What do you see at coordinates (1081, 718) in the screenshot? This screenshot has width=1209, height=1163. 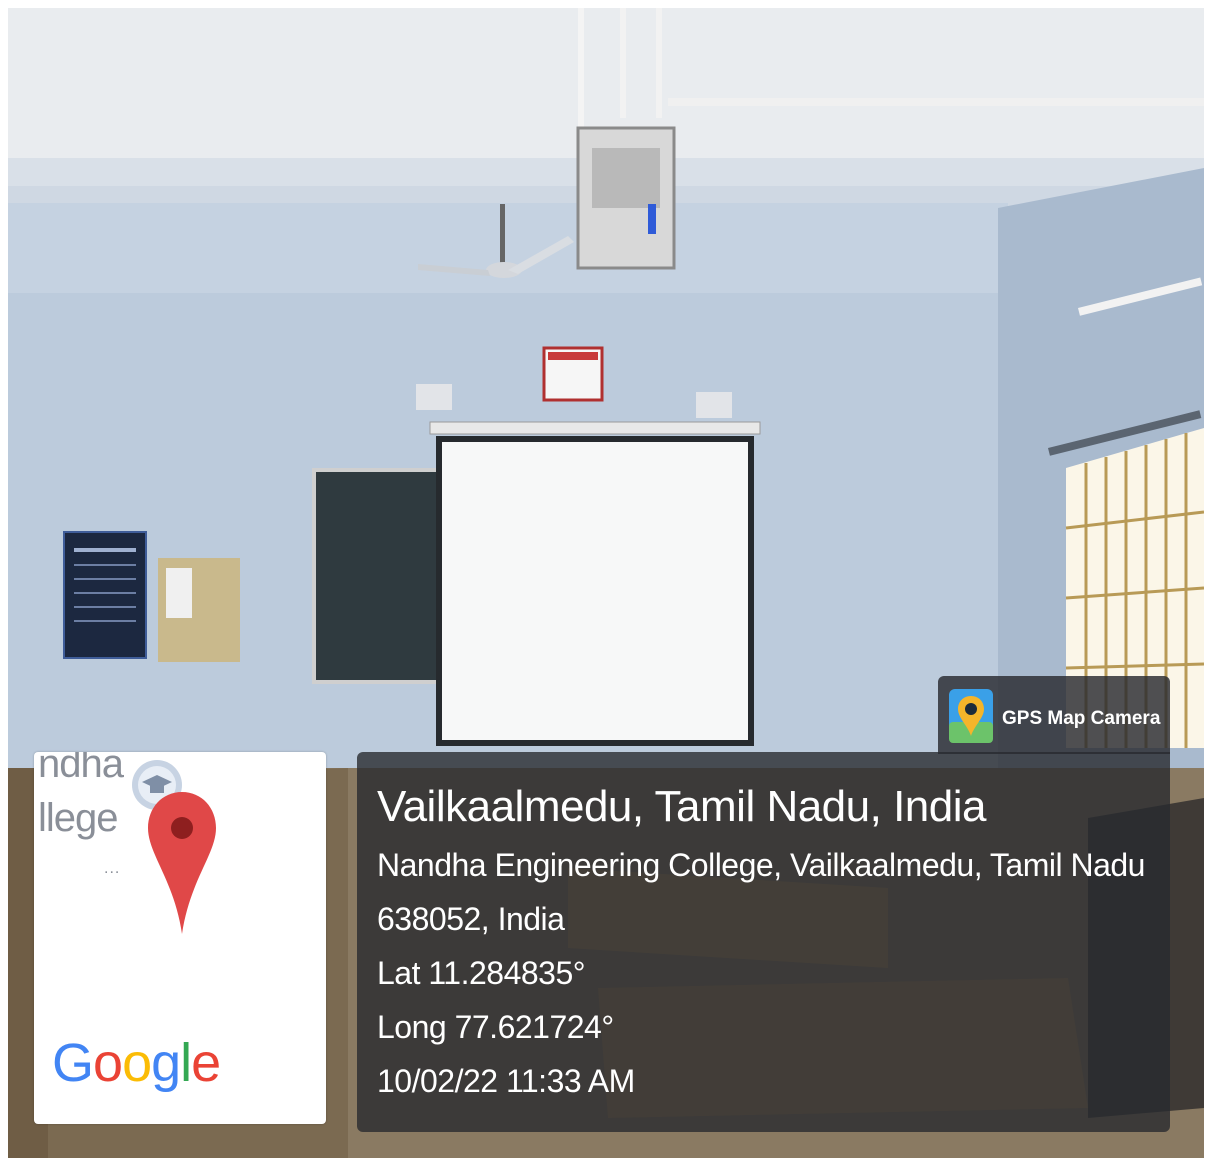 I see `gps-camera-label: GPS Map Camera` at bounding box center [1081, 718].